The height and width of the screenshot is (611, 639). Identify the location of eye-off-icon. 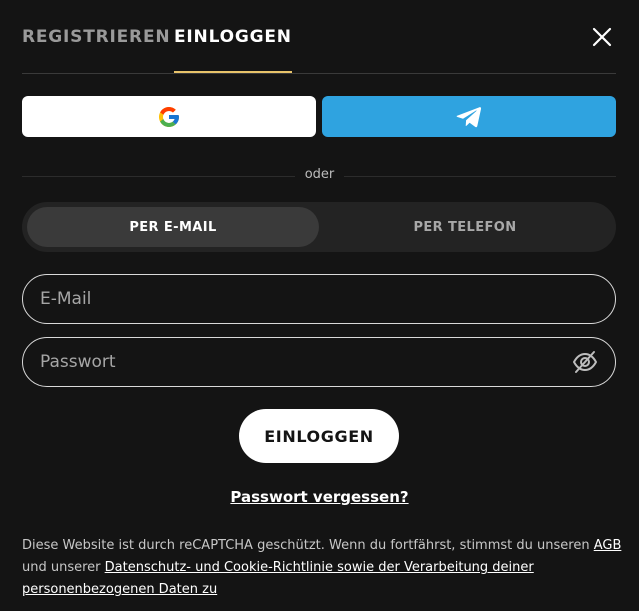
(585, 362).